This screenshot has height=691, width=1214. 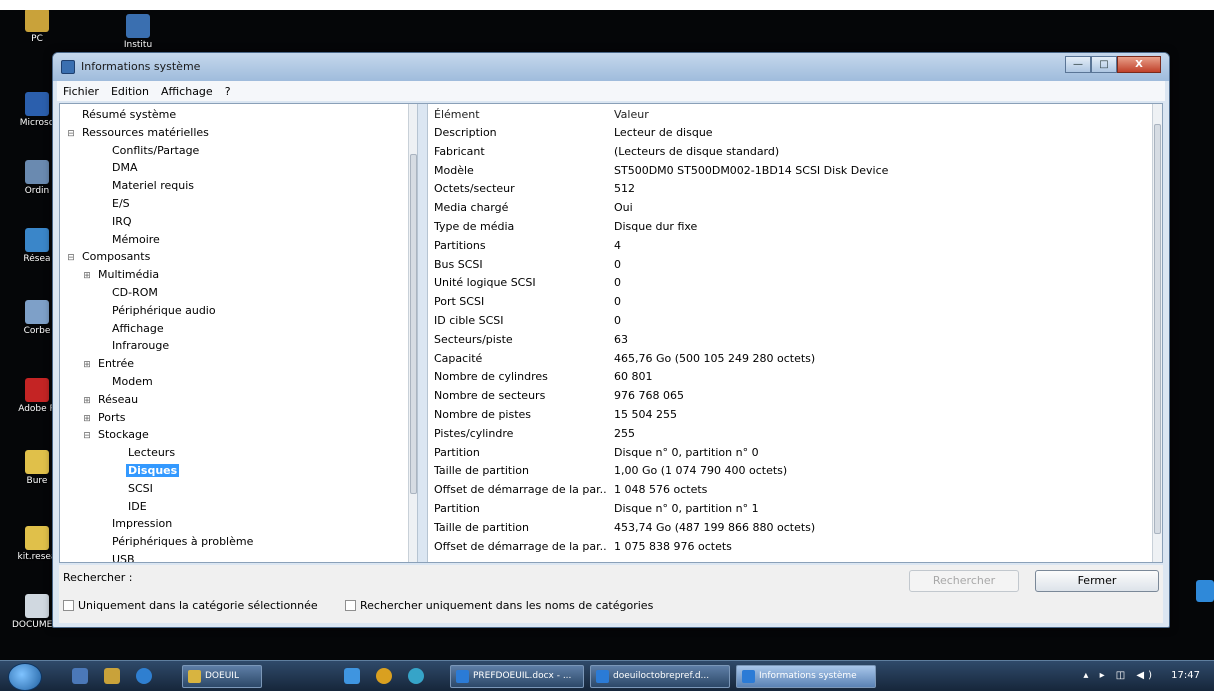 What do you see at coordinates (788, 152) in the screenshot?
I see `detail-row: Fabricant (Lecteurs de disque standard)` at bounding box center [788, 152].